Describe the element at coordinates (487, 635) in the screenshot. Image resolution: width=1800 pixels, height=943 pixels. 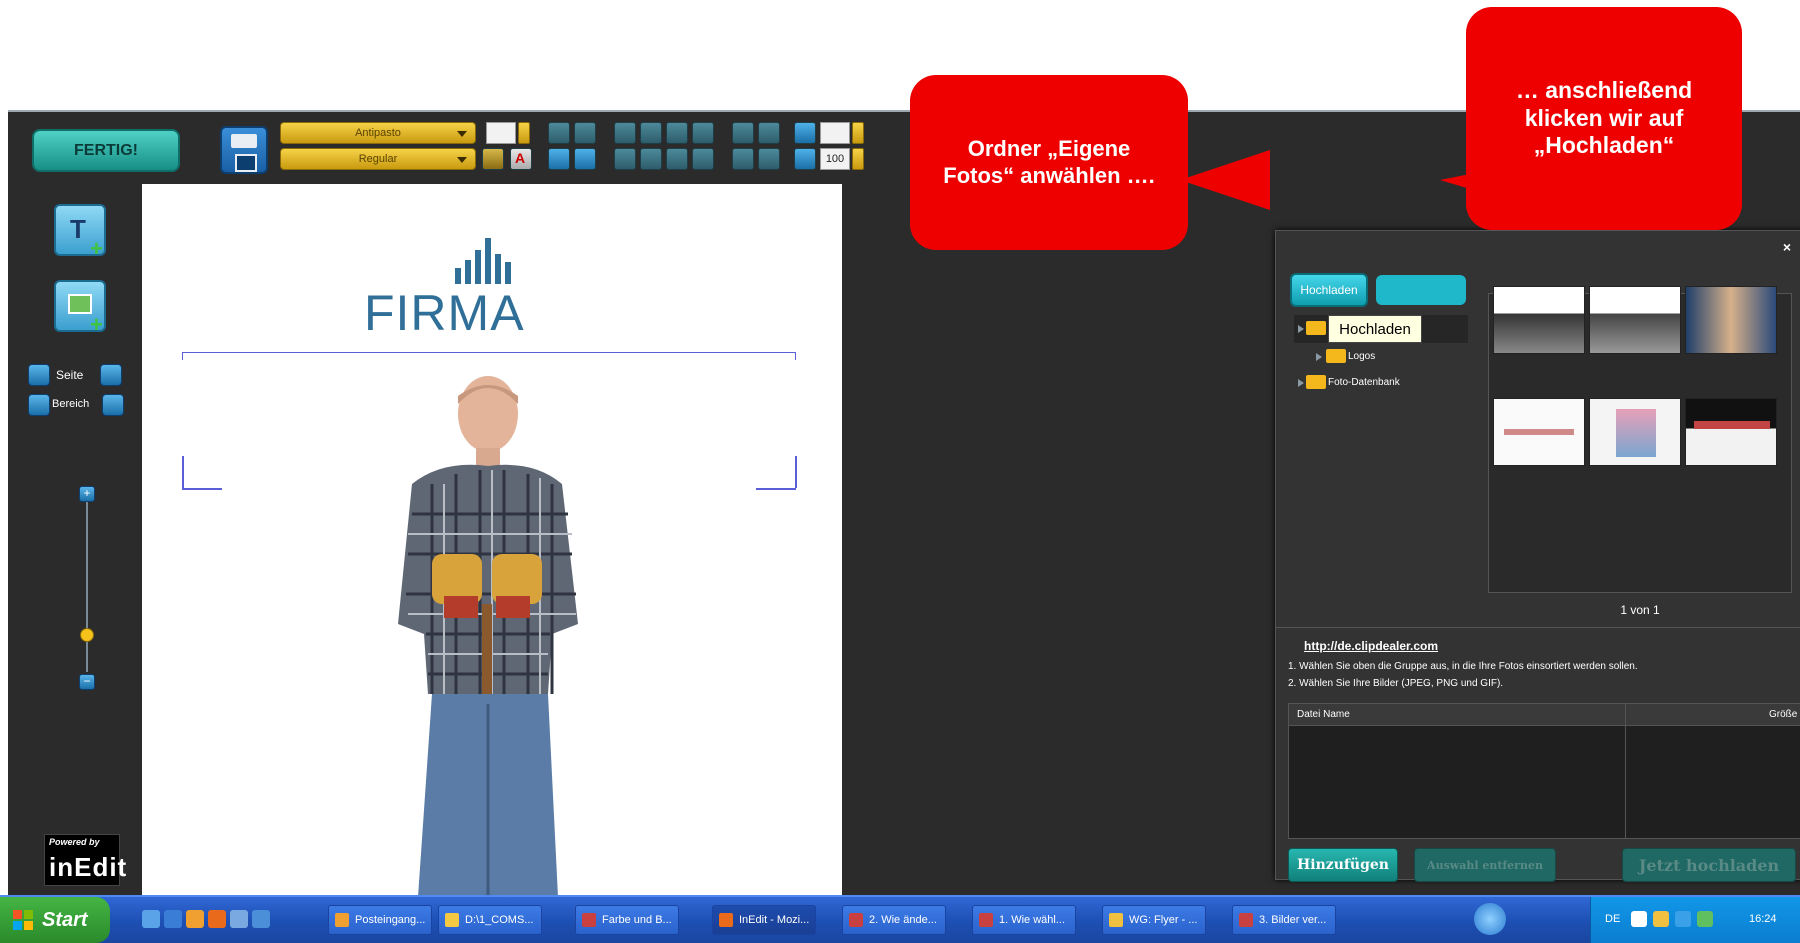
I see `worker-photo` at that location.